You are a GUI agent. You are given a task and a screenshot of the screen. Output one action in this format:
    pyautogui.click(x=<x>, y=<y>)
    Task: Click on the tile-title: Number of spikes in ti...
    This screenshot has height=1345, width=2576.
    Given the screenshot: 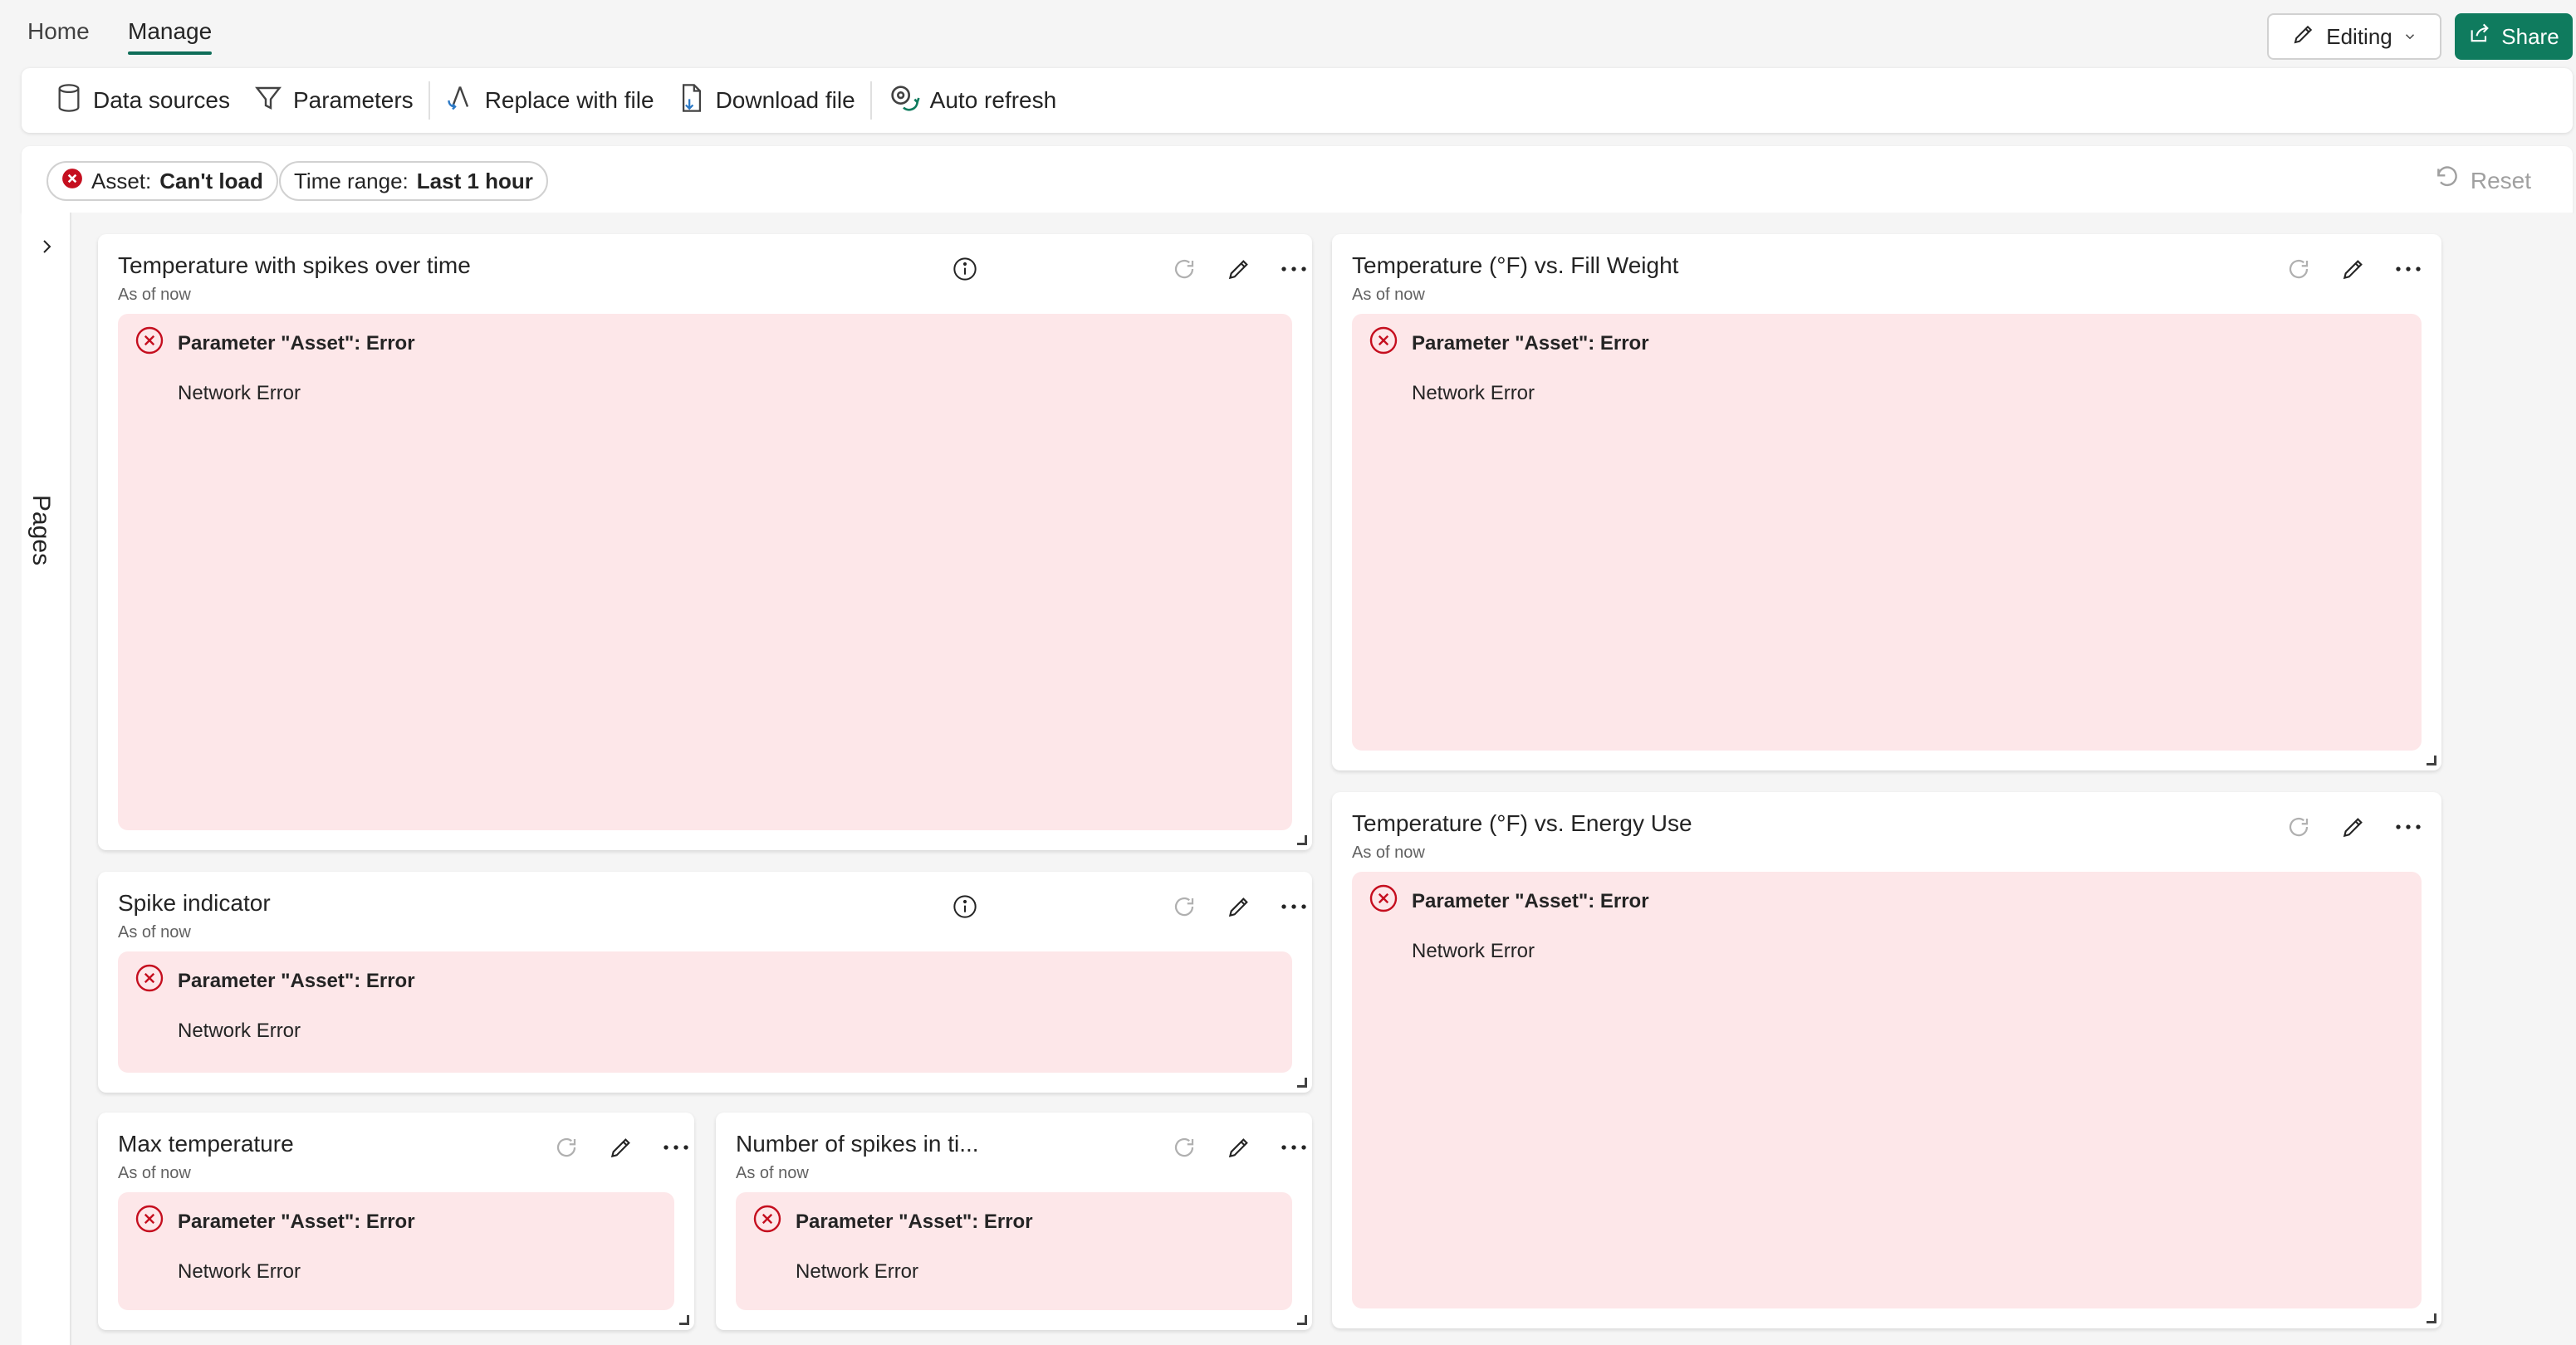 What is the action you would take?
    pyautogui.click(x=858, y=1144)
    